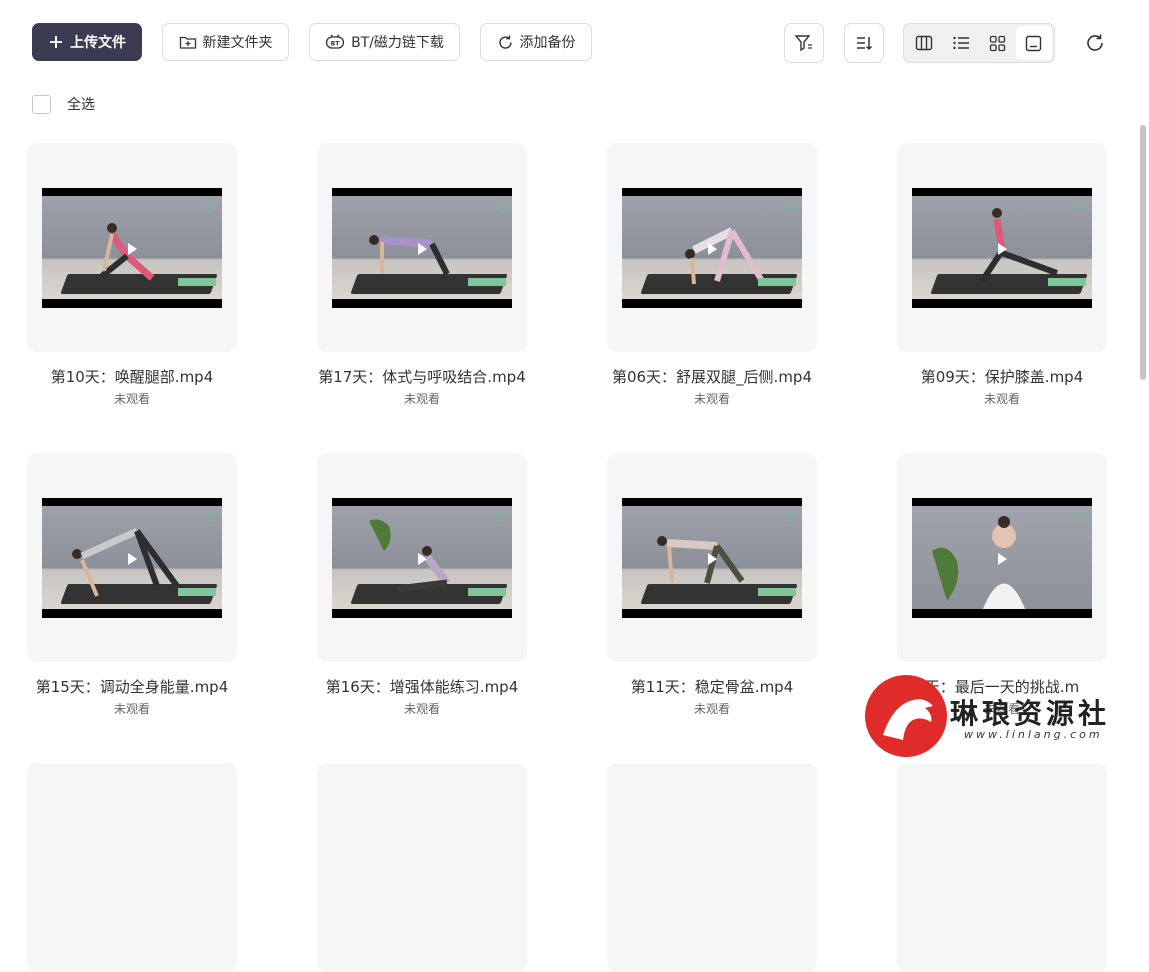 This screenshot has height=972, width=1149. What do you see at coordinates (237, 43) in the screenshot?
I see `new-folder-label: 新建文件夹` at bounding box center [237, 43].